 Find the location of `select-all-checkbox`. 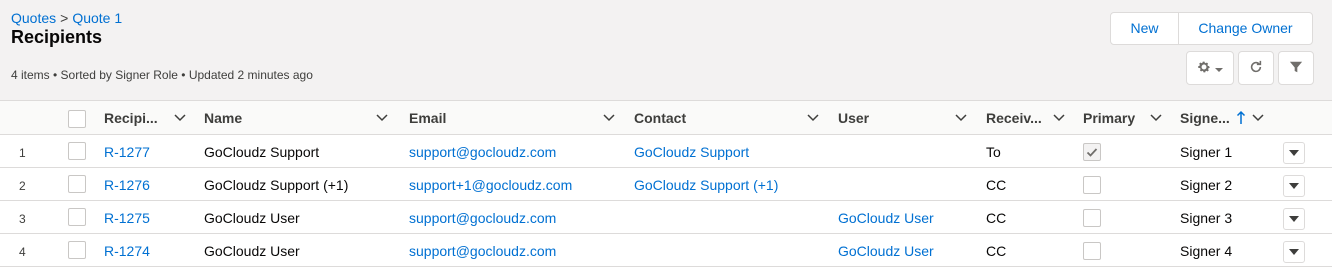

select-all-checkbox is located at coordinates (77, 119).